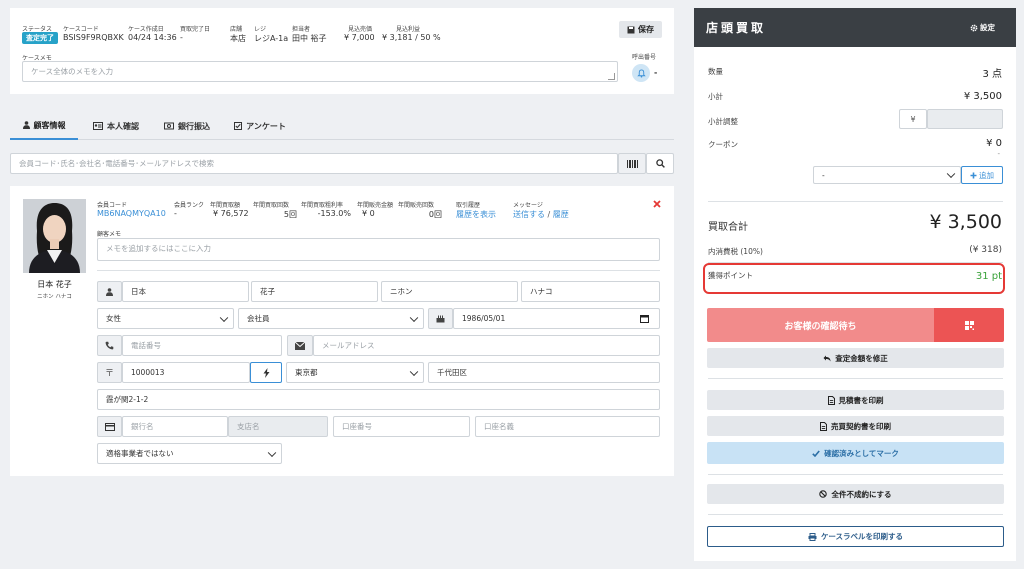 The width and height of the screenshot is (1024, 569). I want to click on last-name-input: 日本, so click(185, 291).